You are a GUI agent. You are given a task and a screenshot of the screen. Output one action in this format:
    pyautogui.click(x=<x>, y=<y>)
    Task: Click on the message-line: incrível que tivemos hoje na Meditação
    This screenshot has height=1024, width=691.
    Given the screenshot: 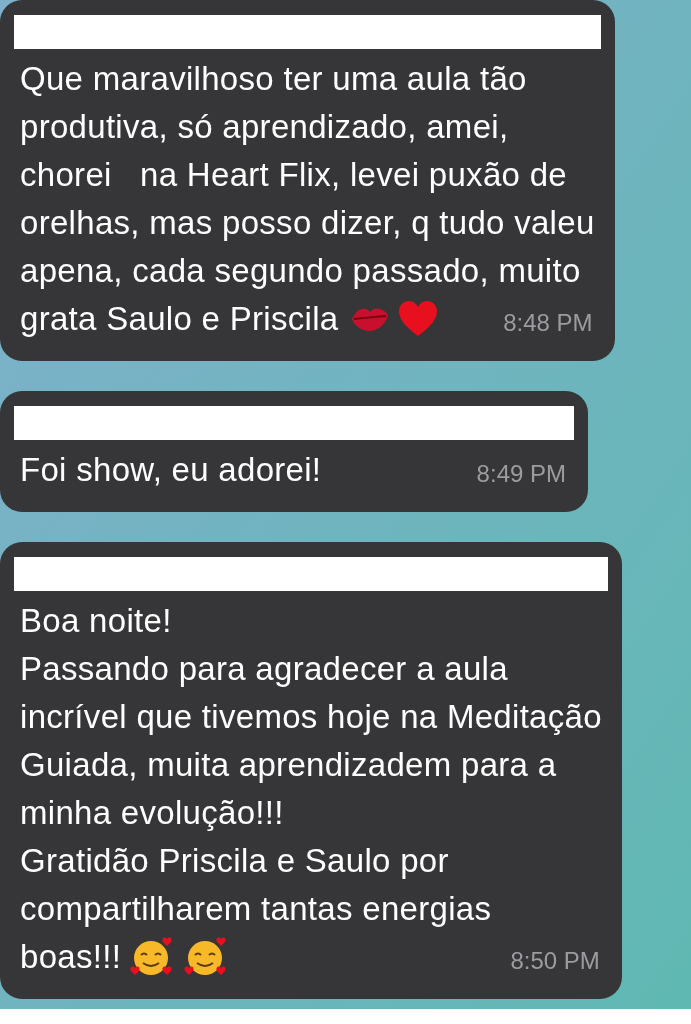 What is the action you would take?
    pyautogui.click(x=311, y=717)
    